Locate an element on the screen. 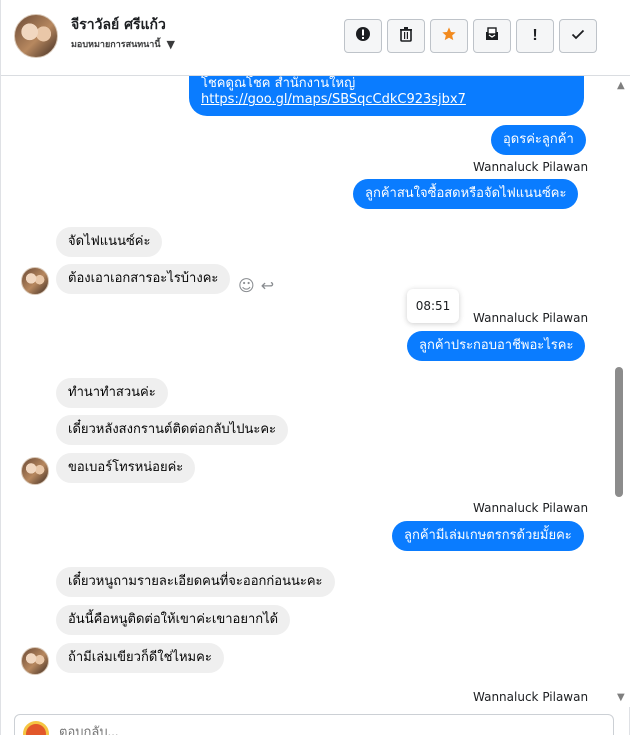  archive-button is located at coordinates (492, 36).